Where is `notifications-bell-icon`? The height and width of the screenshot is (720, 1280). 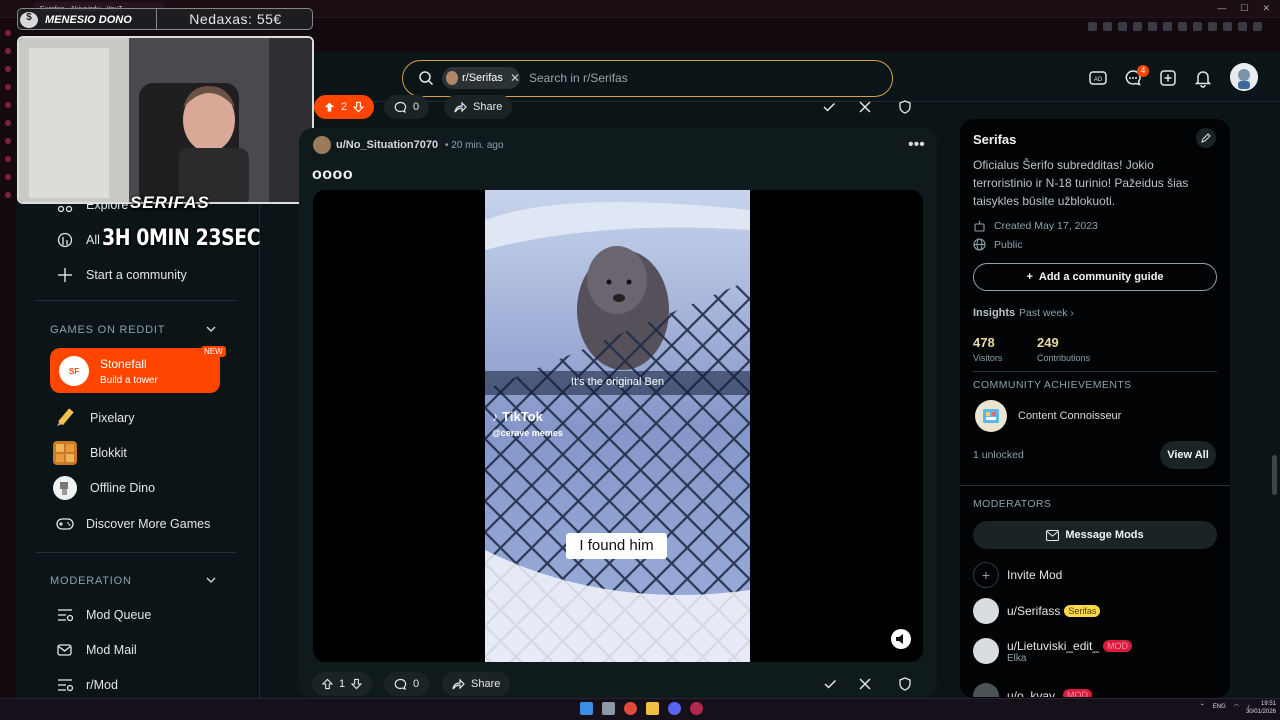
notifications-bell-icon is located at coordinates (1203, 78).